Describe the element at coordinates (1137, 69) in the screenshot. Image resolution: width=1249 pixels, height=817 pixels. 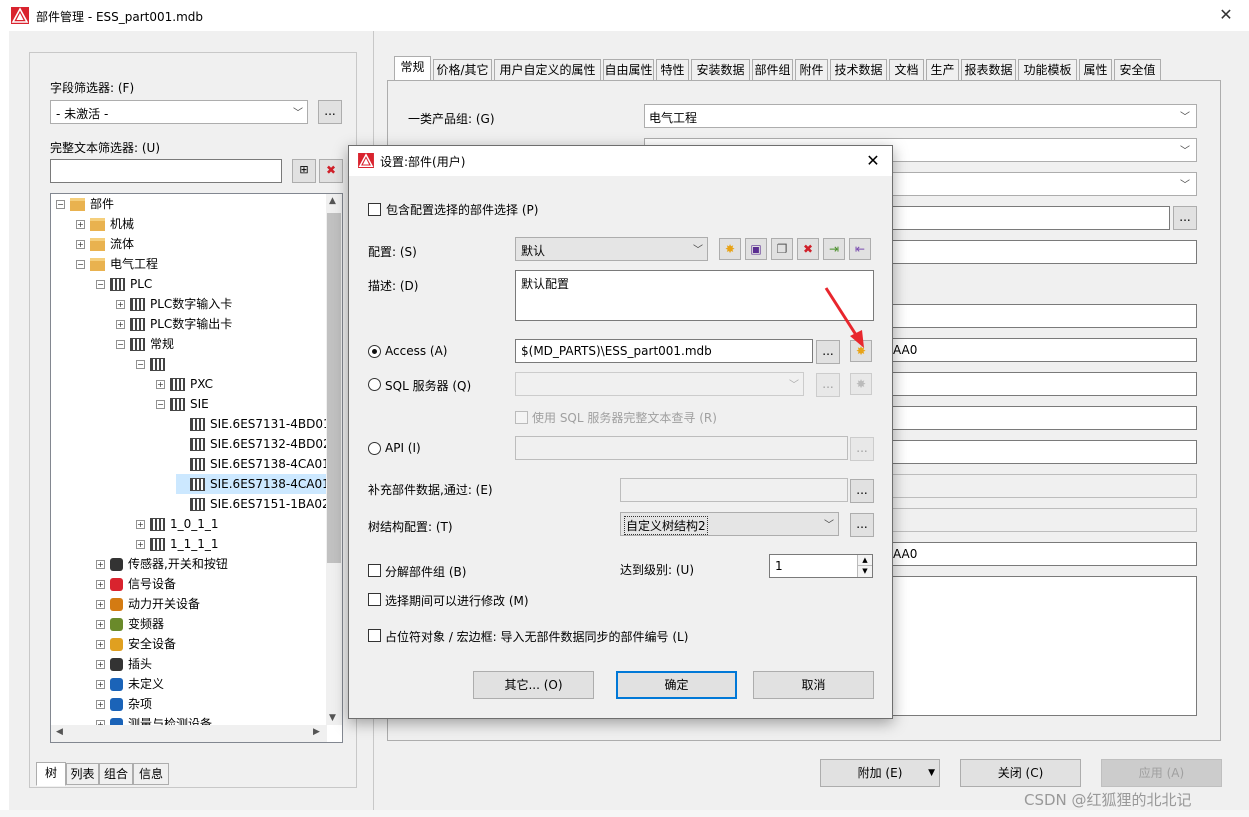
I see `tab-14: 安全值` at that location.